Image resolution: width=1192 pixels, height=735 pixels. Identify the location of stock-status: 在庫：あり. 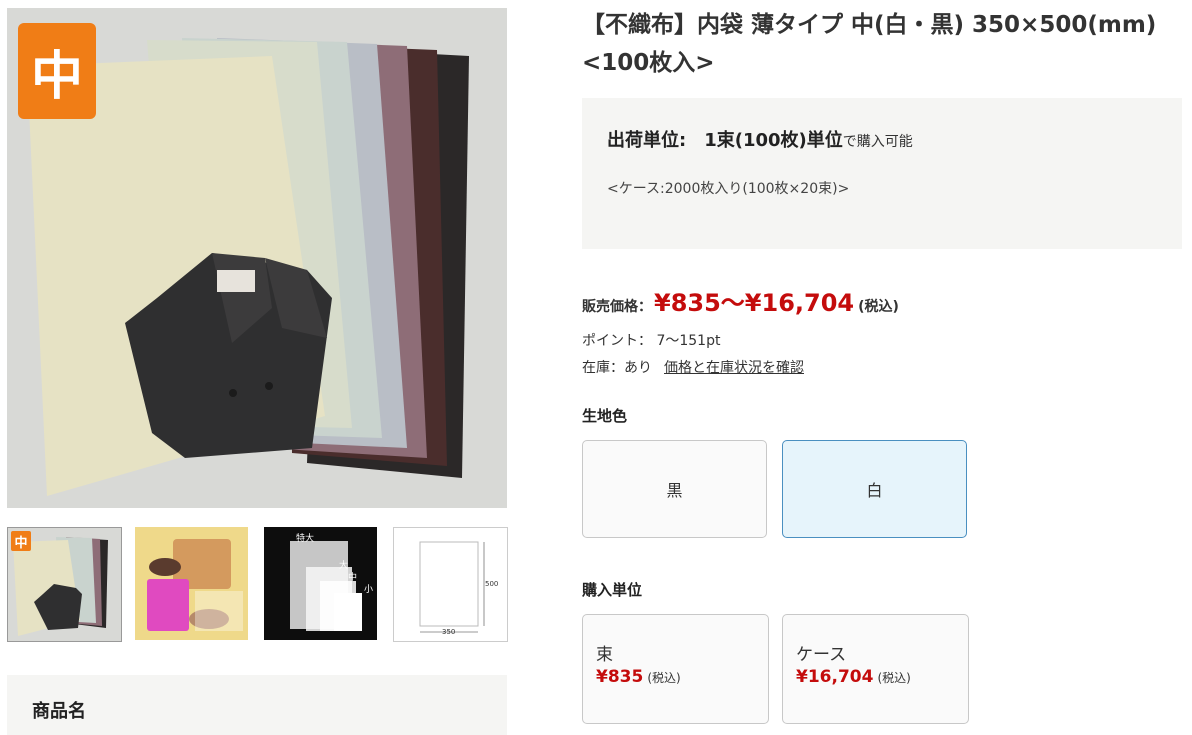
(617, 368).